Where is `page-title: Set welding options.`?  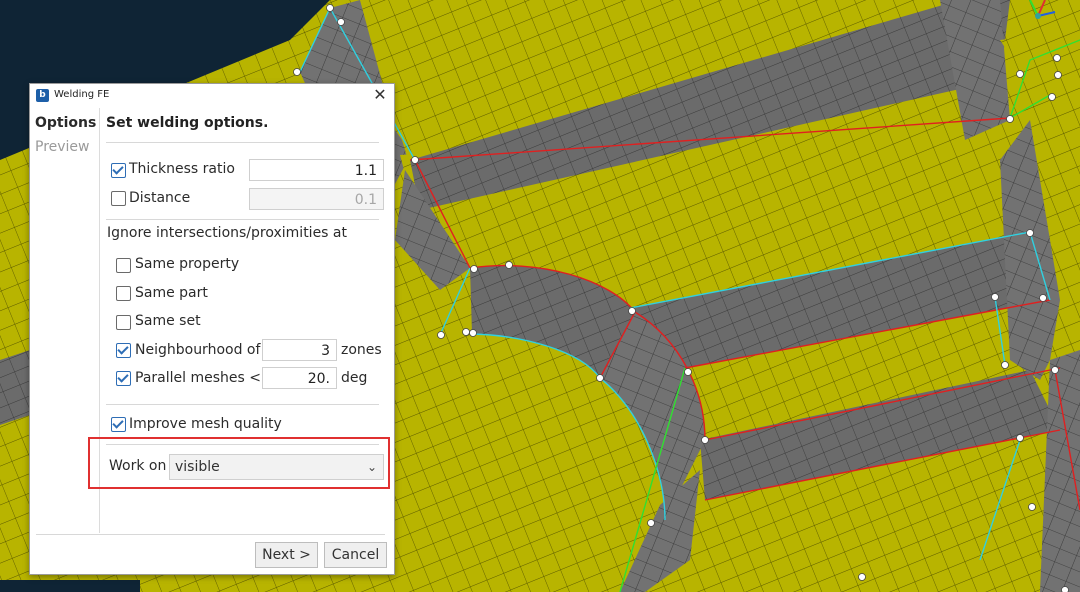
page-title: Set welding options. is located at coordinates (187, 123).